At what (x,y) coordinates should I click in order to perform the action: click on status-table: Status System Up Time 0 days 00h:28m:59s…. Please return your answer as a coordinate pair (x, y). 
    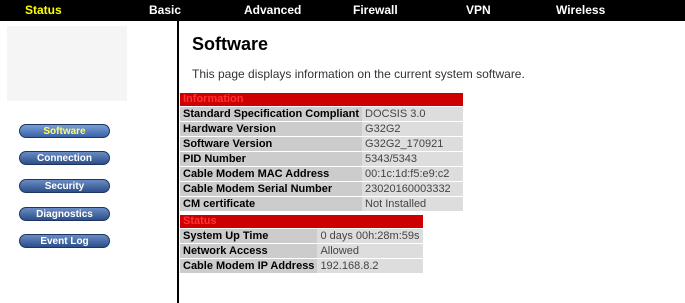
    Looking at the image, I should click on (301, 244).